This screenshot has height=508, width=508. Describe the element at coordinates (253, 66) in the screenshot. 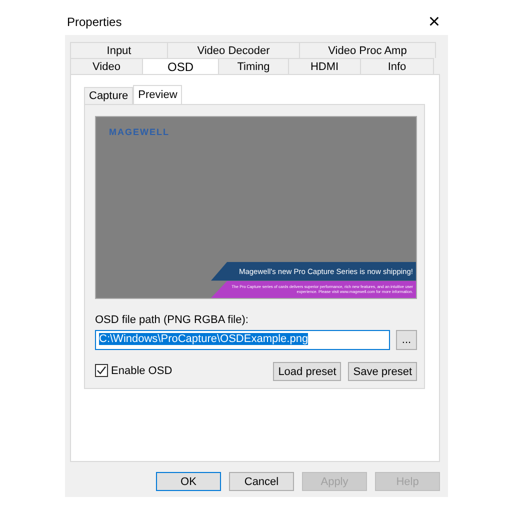

I see `tab: Timing` at that location.